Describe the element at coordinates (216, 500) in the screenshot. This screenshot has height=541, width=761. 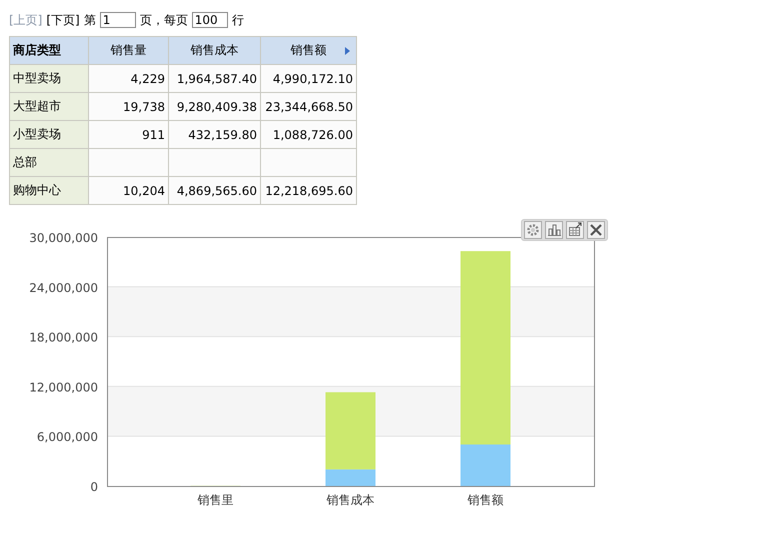
I see `axis-category-label: 销售里` at that location.